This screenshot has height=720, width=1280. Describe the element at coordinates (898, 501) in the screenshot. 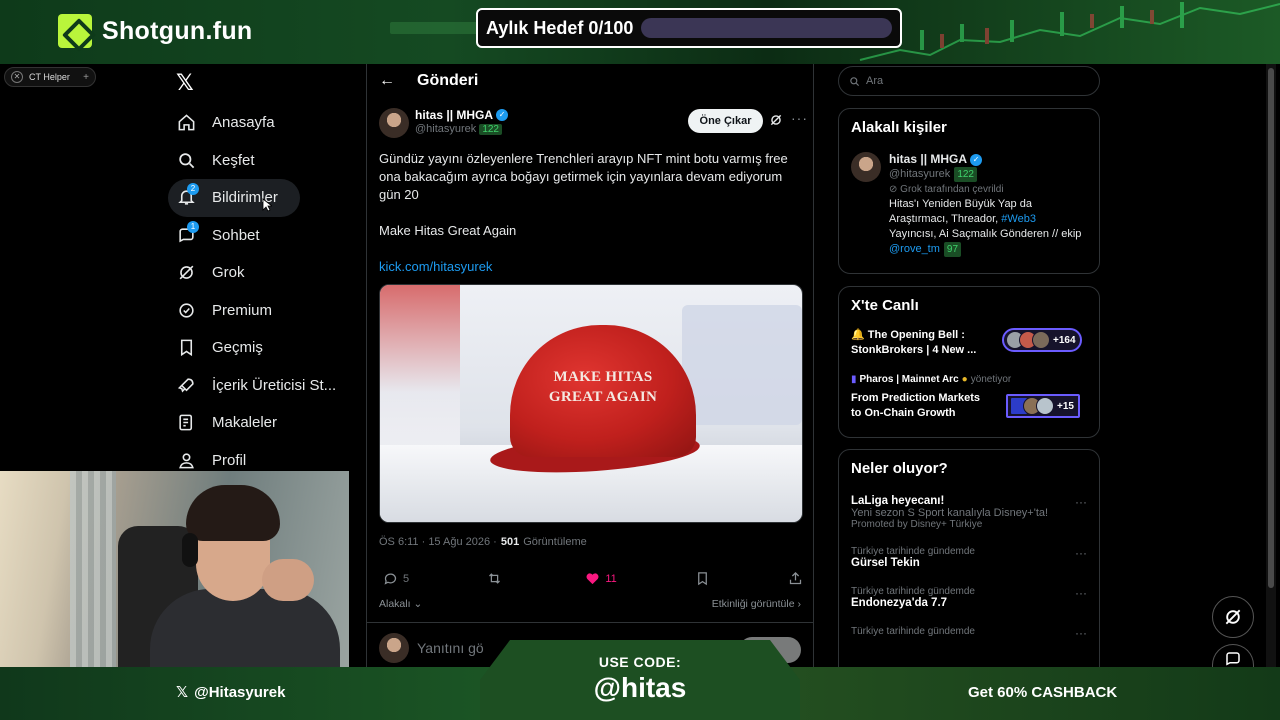

I see `trend-name: LaLiga heyecanı!` at that location.